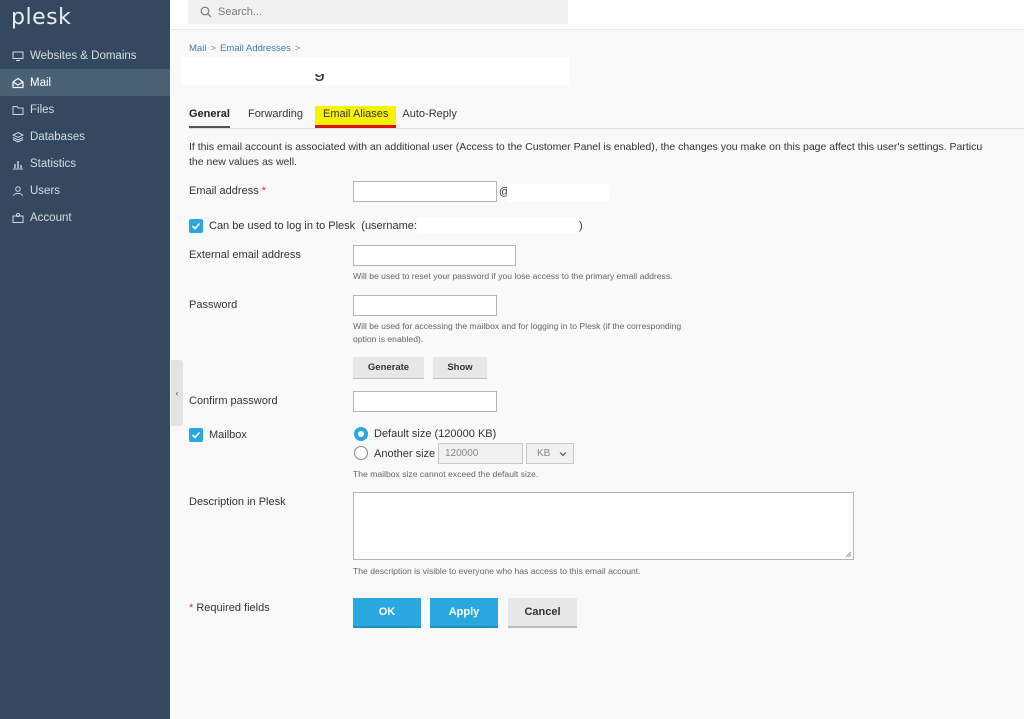 The image size is (1024, 719). I want to click on required-fields-note: * Required fields, so click(229, 608).